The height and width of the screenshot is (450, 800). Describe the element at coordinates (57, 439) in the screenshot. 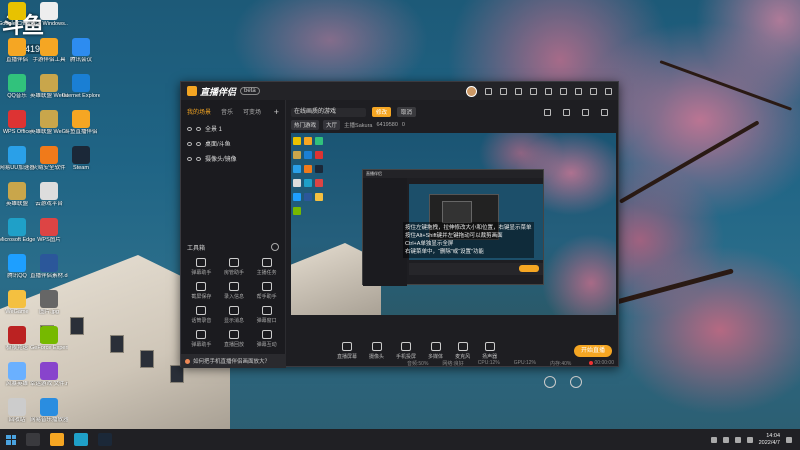

I see `taskbar-live-app-icon` at that location.